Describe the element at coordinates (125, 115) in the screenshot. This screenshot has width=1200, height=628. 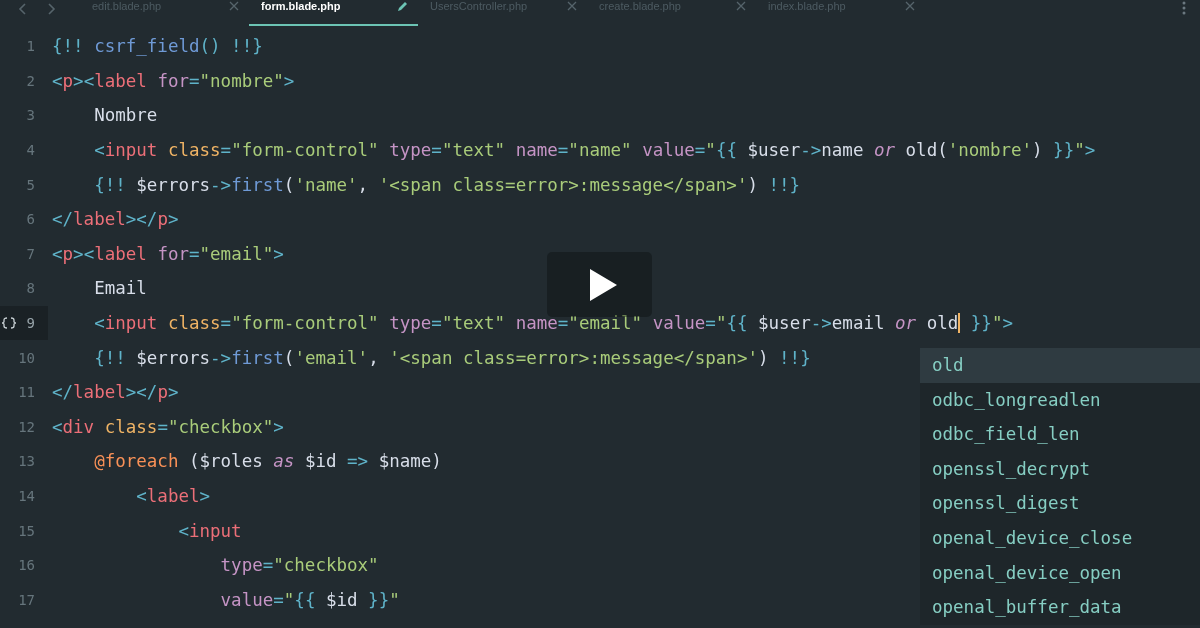
I see `code-line: Nombre` at that location.